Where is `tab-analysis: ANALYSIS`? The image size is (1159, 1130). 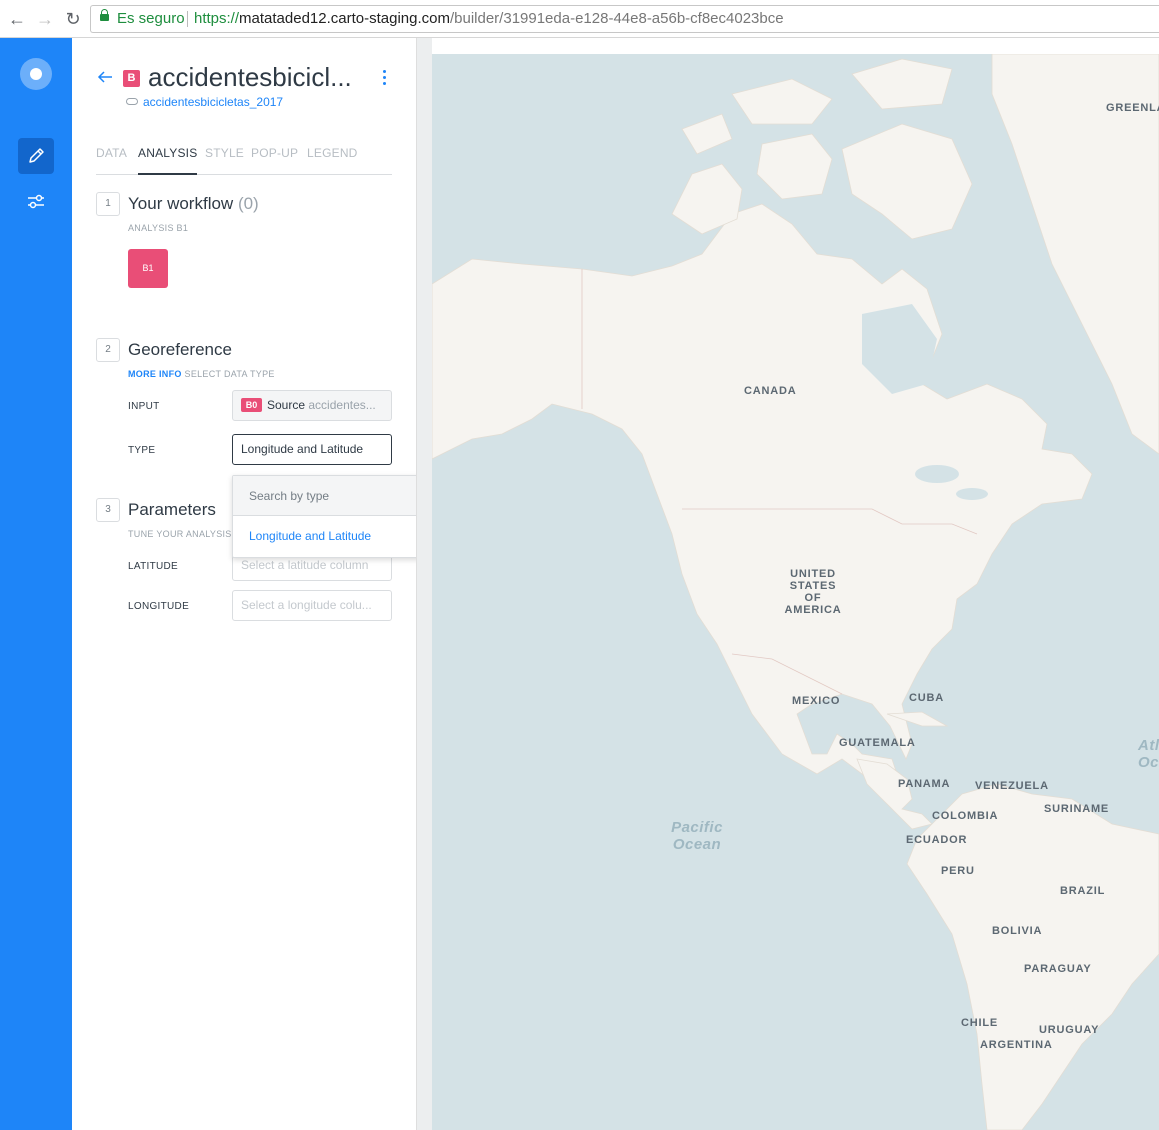
tab-analysis: ANALYSIS is located at coordinates (168, 160).